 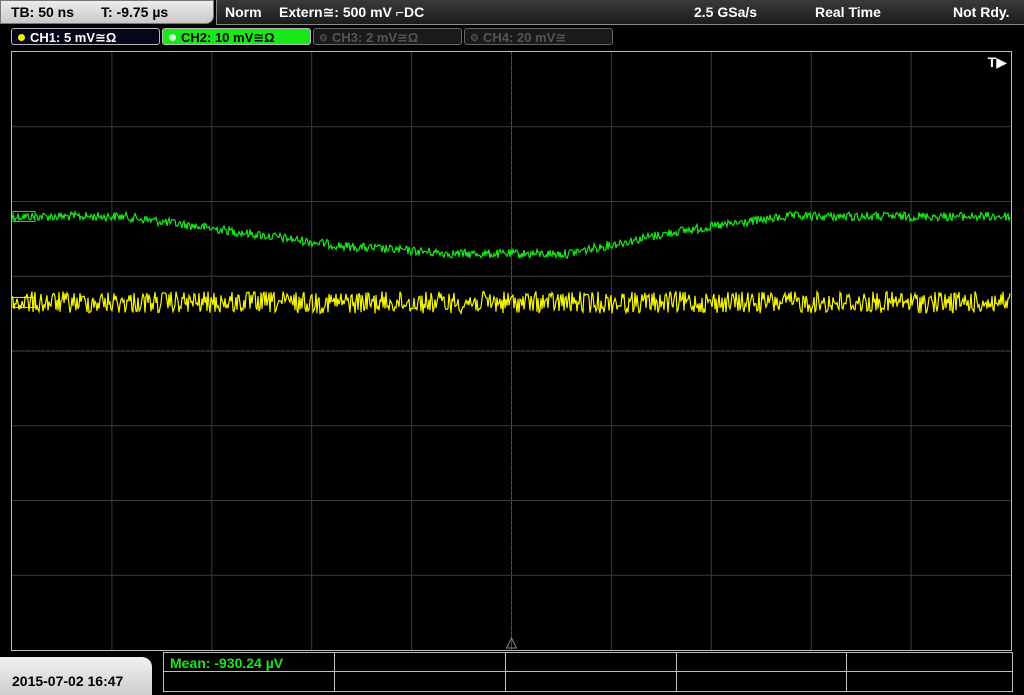 What do you see at coordinates (997, 62) in the screenshot?
I see `trigger-position-marker: T▶` at bounding box center [997, 62].